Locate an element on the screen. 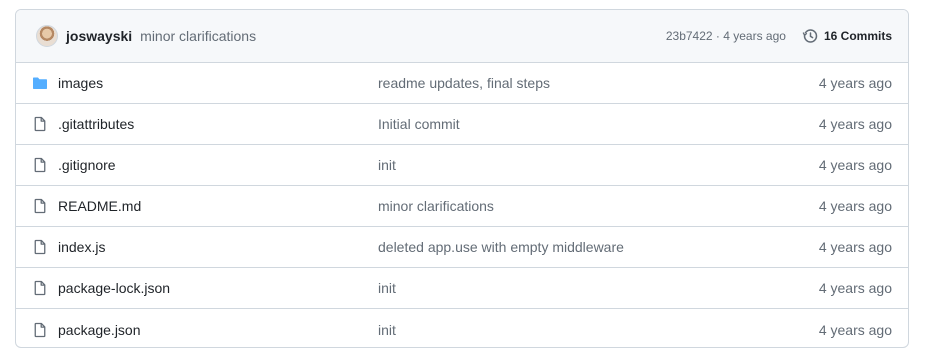 The height and width of the screenshot is (360, 925). commits-history-link: 16 Commits is located at coordinates (847, 36).